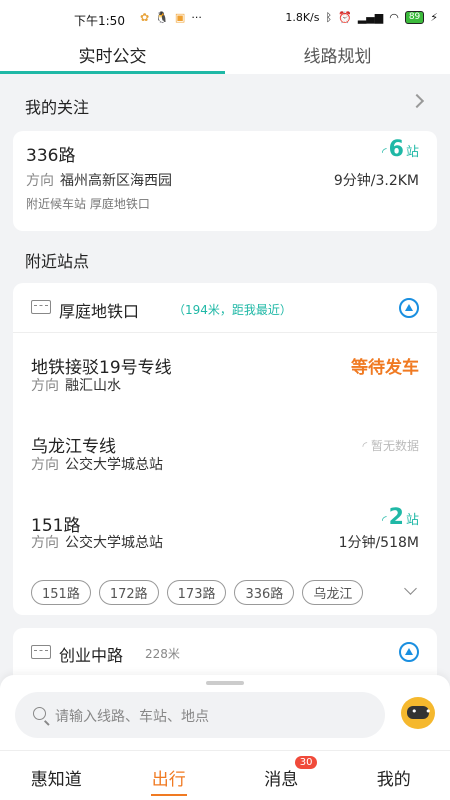 This screenshot has height=800, width=450. I want to click on drag-handle, so click(225, 683).